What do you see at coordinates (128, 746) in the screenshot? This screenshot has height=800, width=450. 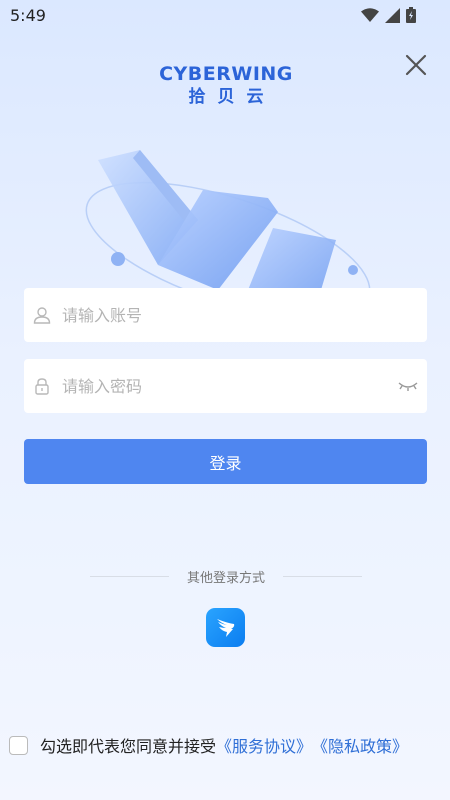 I see `agreement-text: 勾选即代表您同意并接受` at bounding box center [128, 746].